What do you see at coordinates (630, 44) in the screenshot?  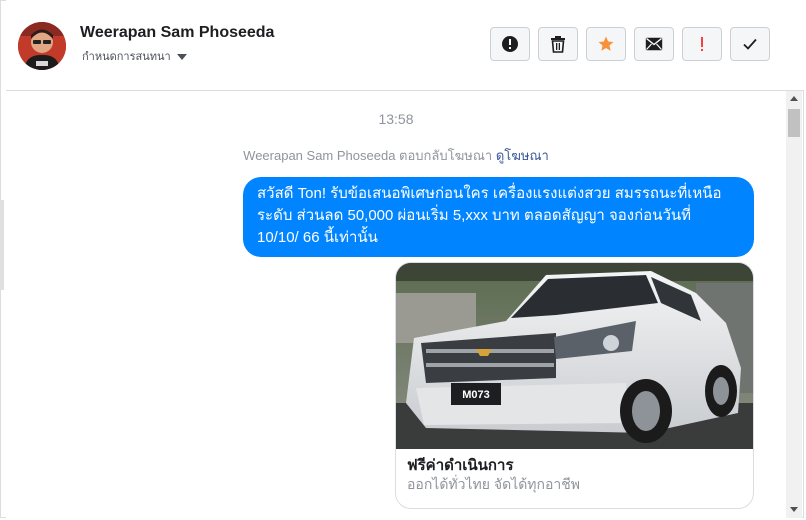 I see `header-toolbar` at bounding box center [630, 44].